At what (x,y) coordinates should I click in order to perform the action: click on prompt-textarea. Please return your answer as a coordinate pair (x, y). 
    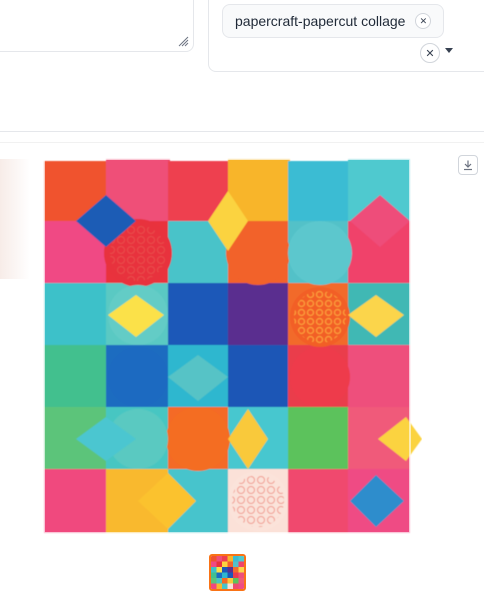
    Looking at the image, I should click on (97, 26).